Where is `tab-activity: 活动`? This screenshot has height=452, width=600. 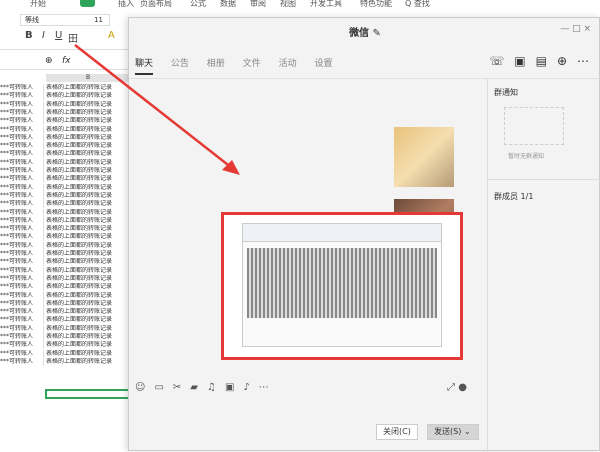
tab-activity: 活动 is located at coordinates (288, 64).